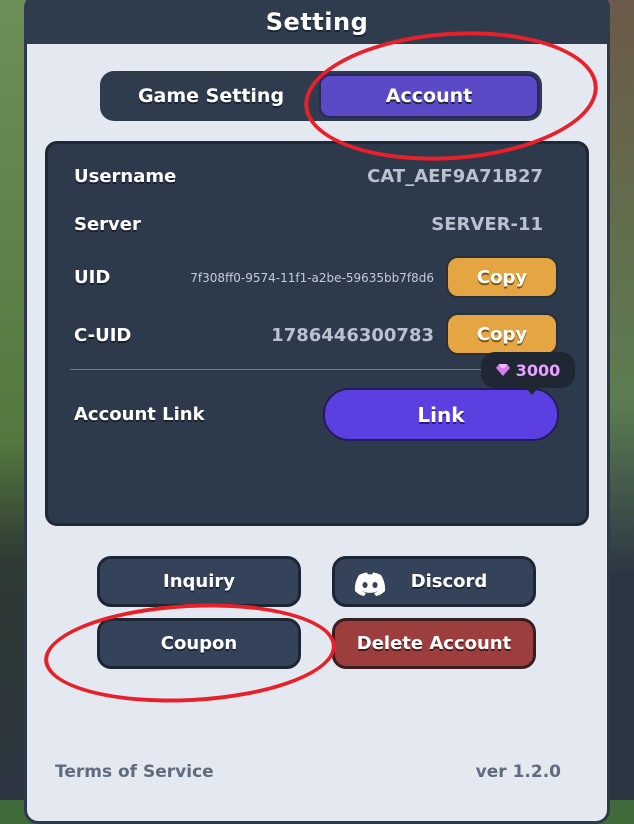 This screenshot has width=634, height=824. Describe the element at coordinates (502, 334) in the screenshot. I see `copy-cuid-button: Copy` at that location.